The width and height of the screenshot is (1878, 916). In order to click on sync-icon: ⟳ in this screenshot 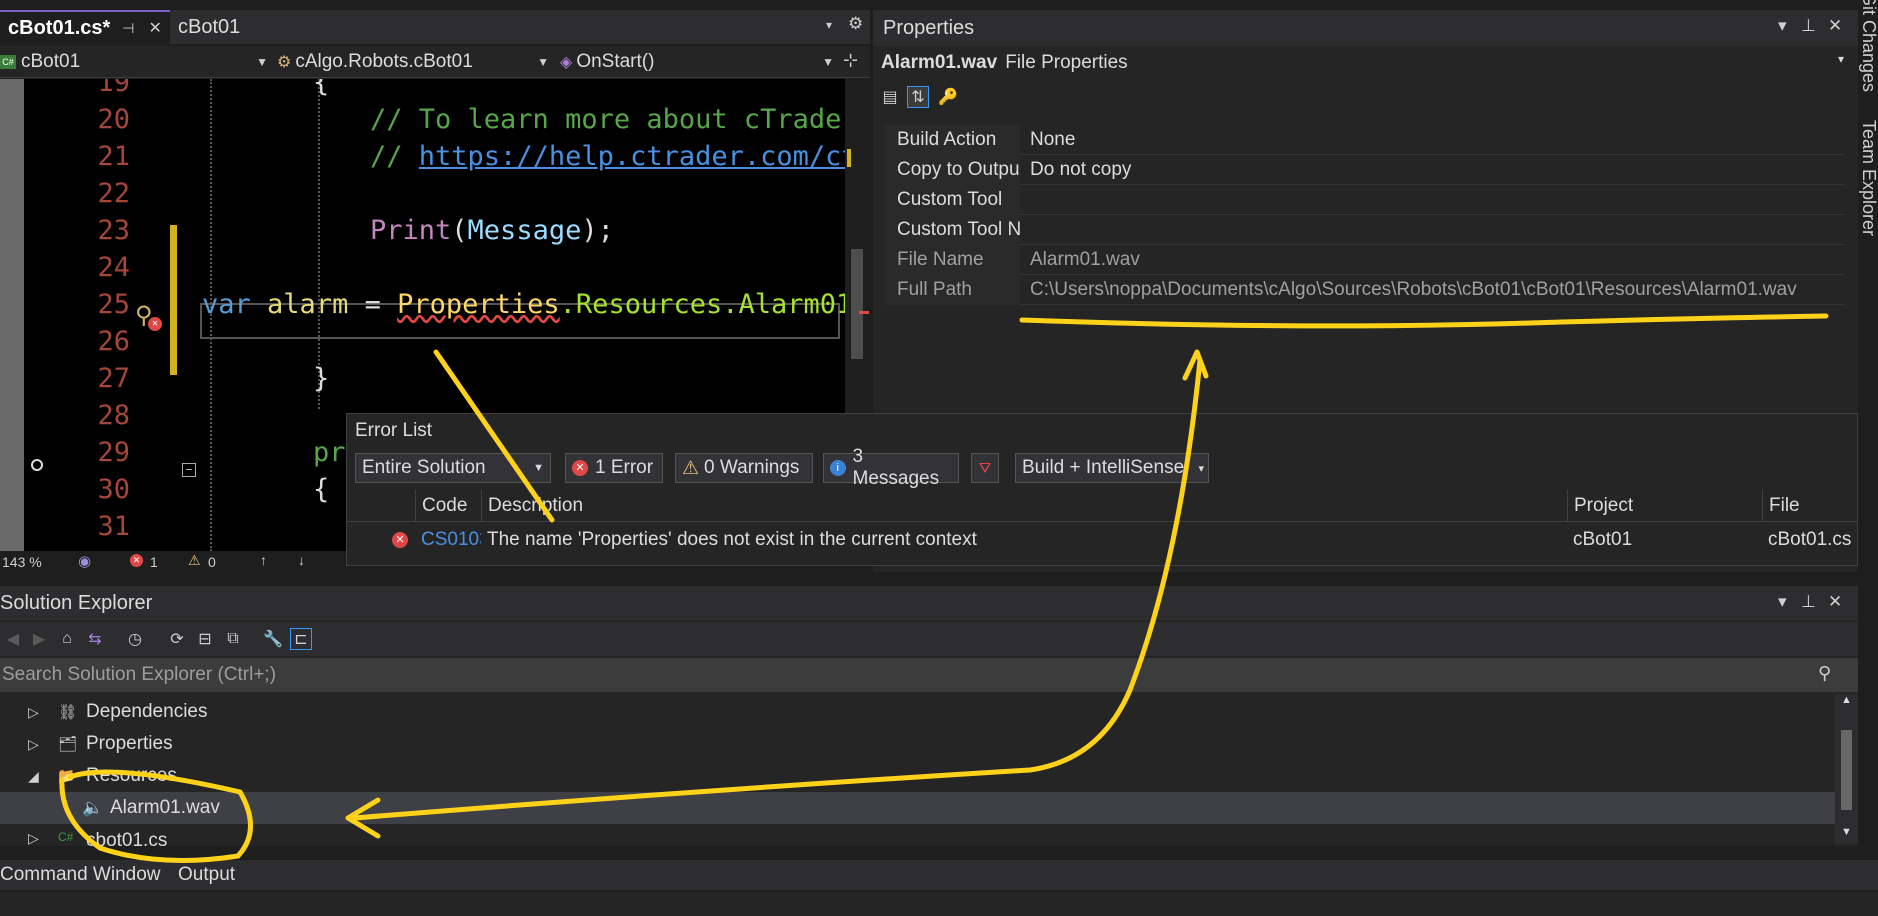, I will do `click(177, 639)`.